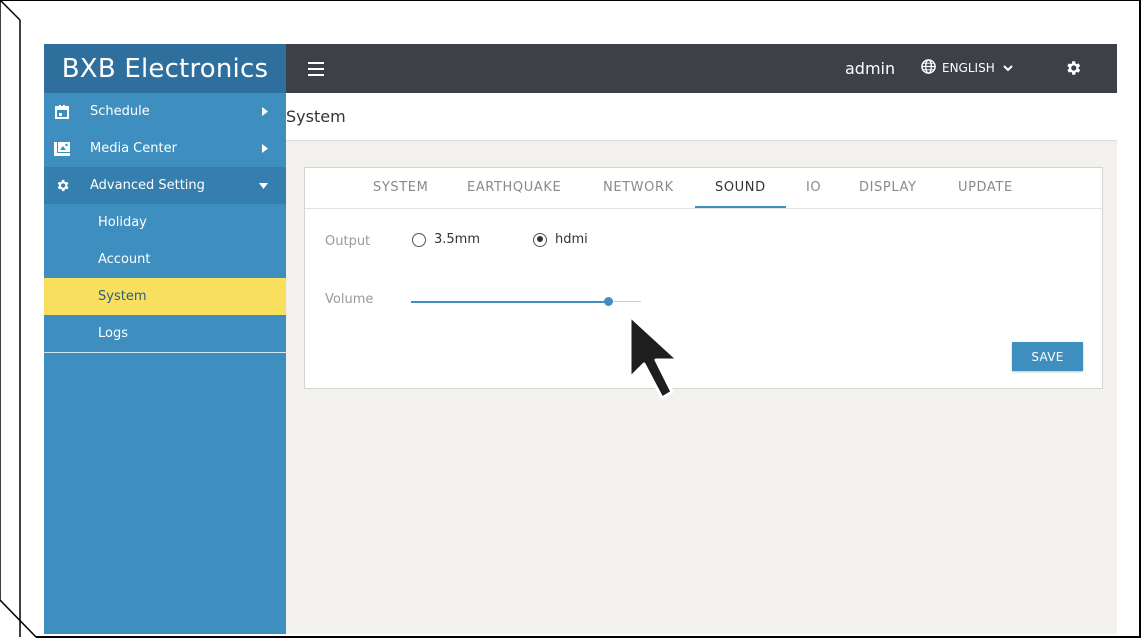  Describe the element at coordinates (348, 241) in the screenshot. I see `output-label: Output` at that location.